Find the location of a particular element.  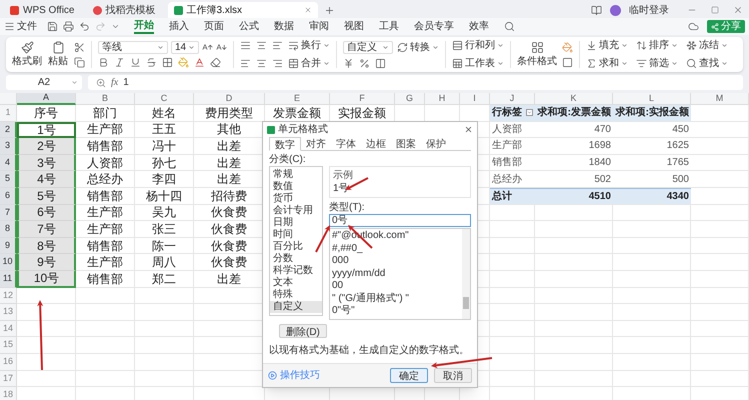

dialog-tab: 边框 is located at coordinates (376, 143).